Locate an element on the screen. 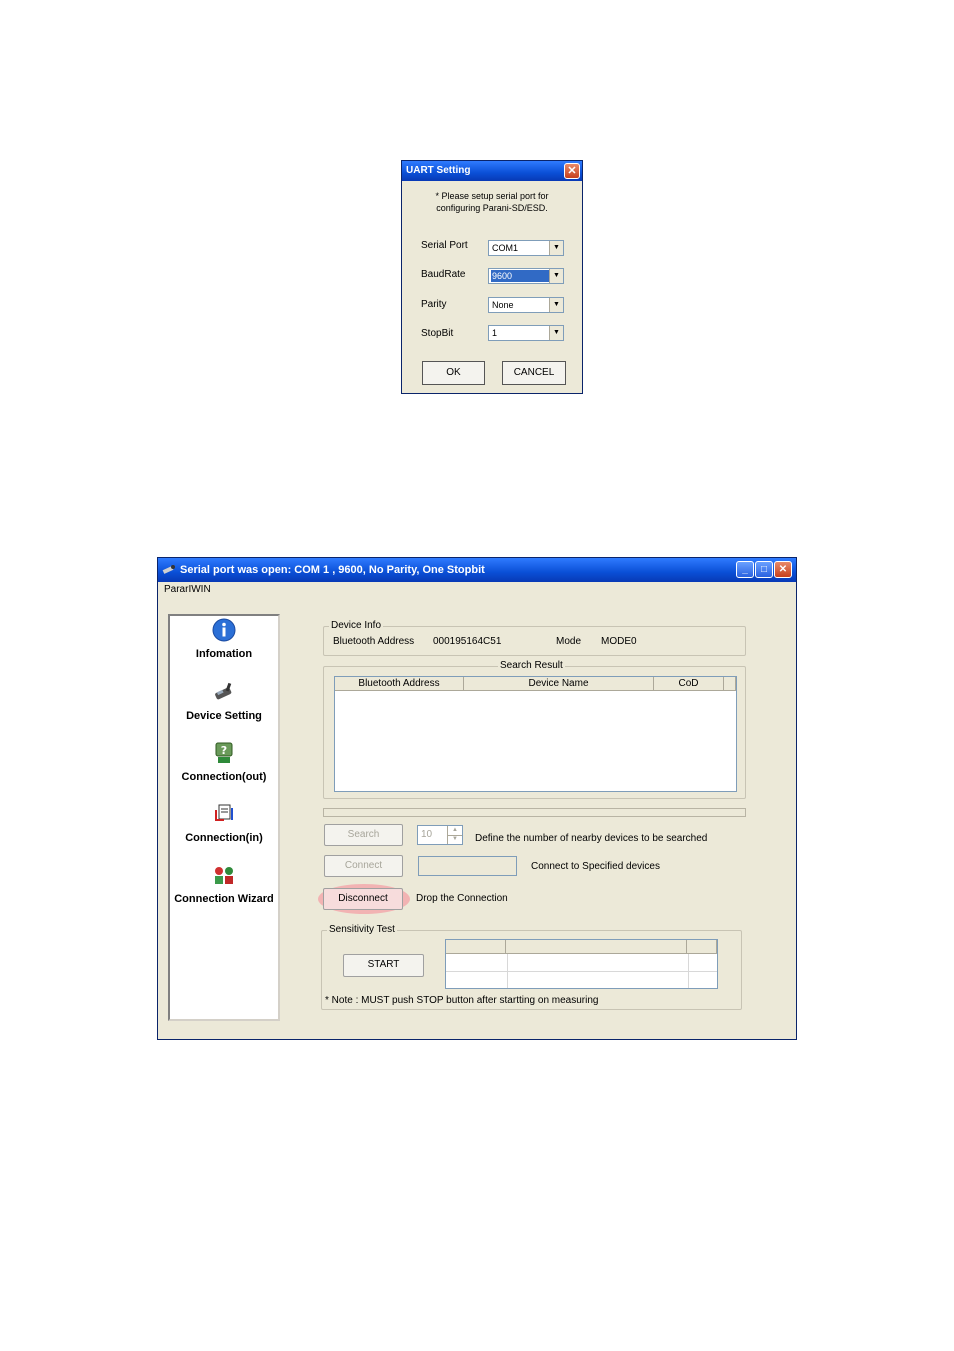 The height and width of the screenshot is (1351, 954). baudrate-select: 9600 ▼ is located at coordinates (526, 276).